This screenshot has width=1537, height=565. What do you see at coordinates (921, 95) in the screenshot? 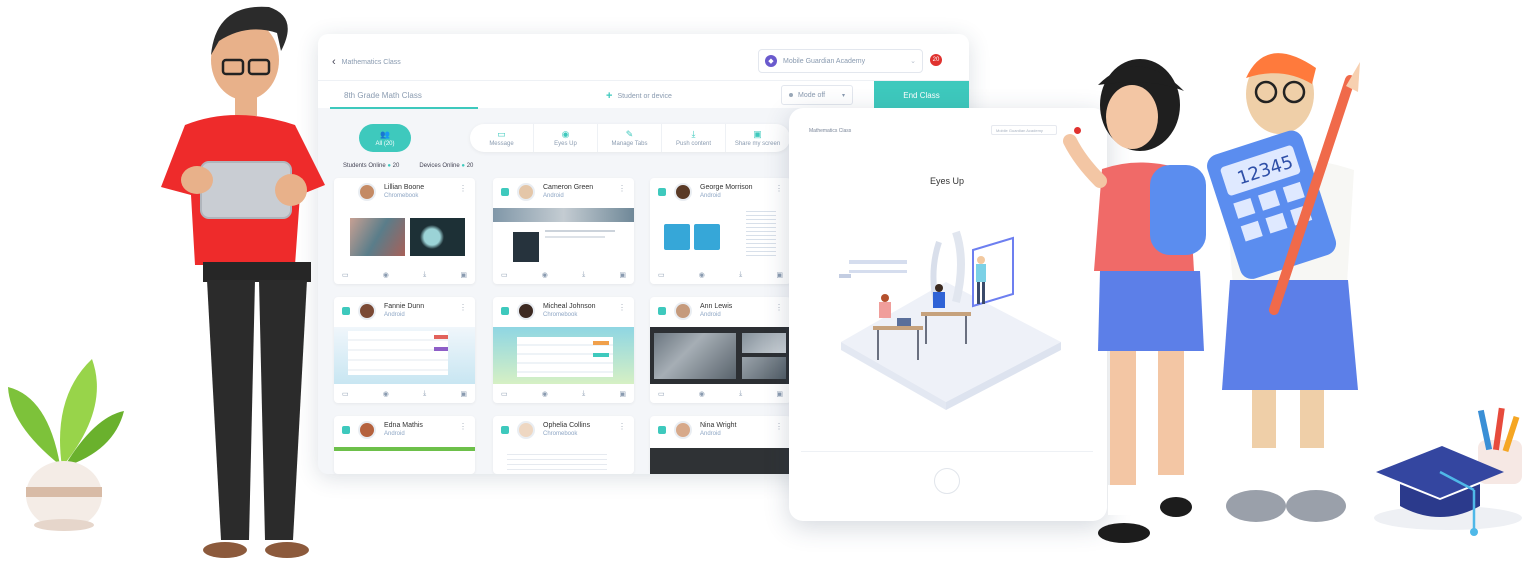
I see `end-class-button: End Class` at bounding box center [921, 95].